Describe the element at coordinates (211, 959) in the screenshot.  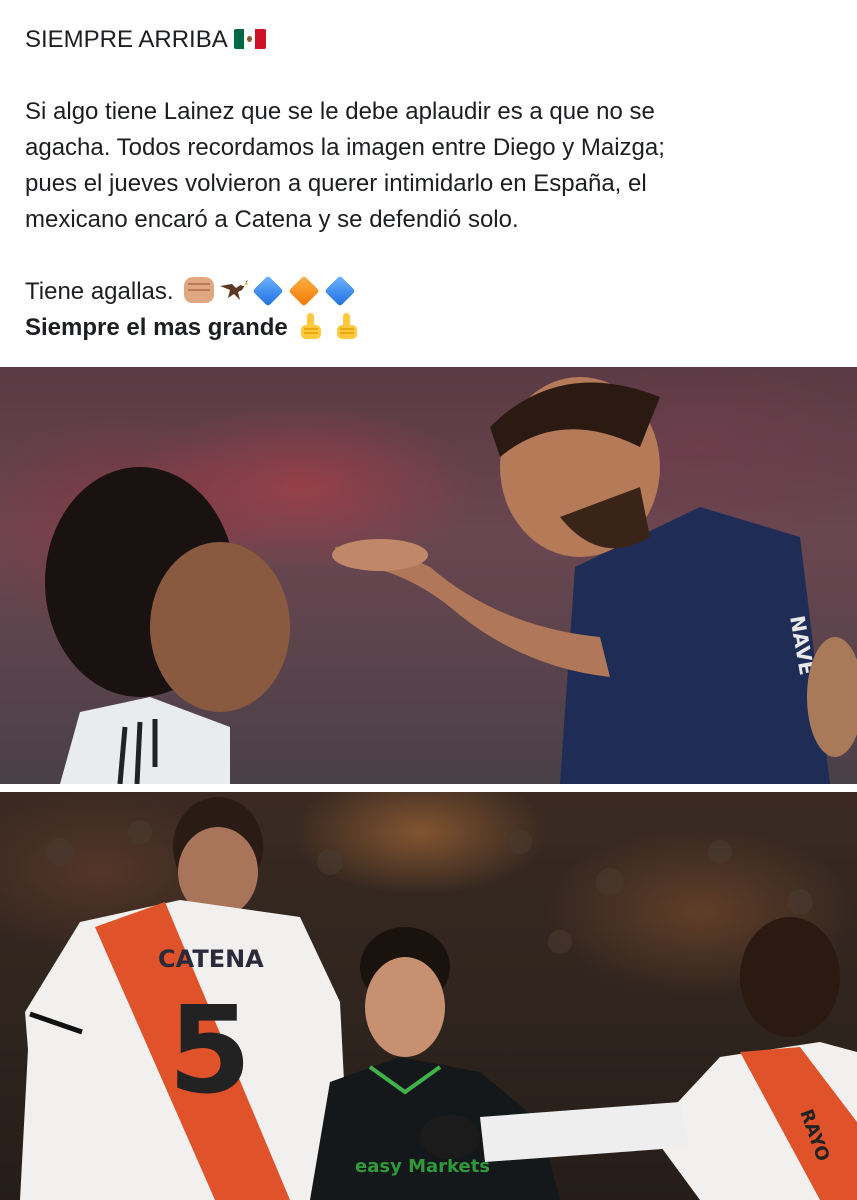
I see `jersey-name: CATENA` at that location.